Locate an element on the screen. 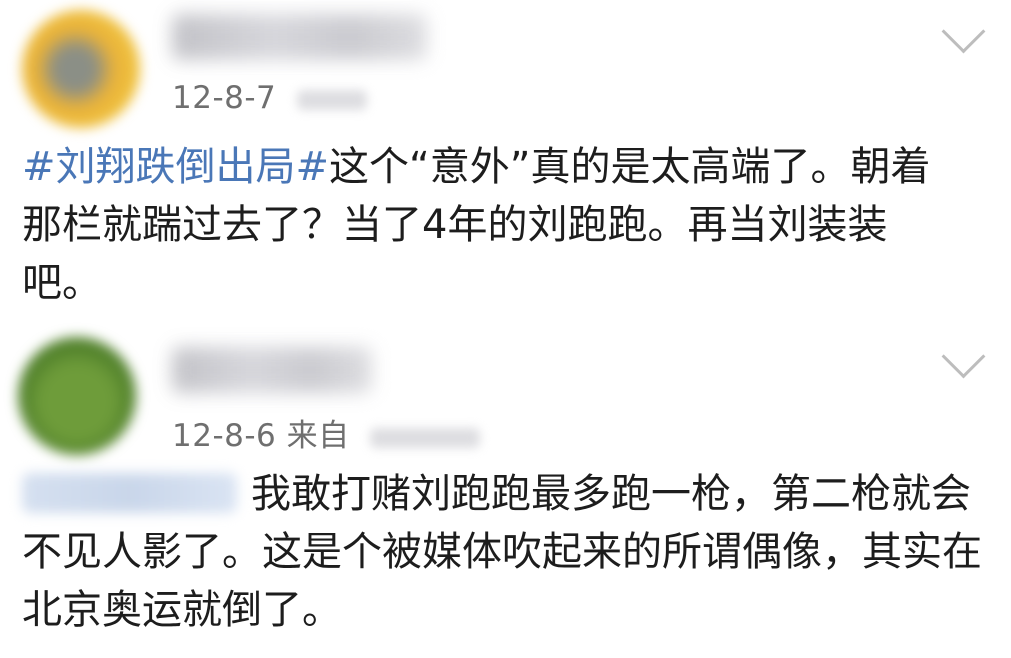  comment-date: 12-8-7 is located at coordinates (224, 98).